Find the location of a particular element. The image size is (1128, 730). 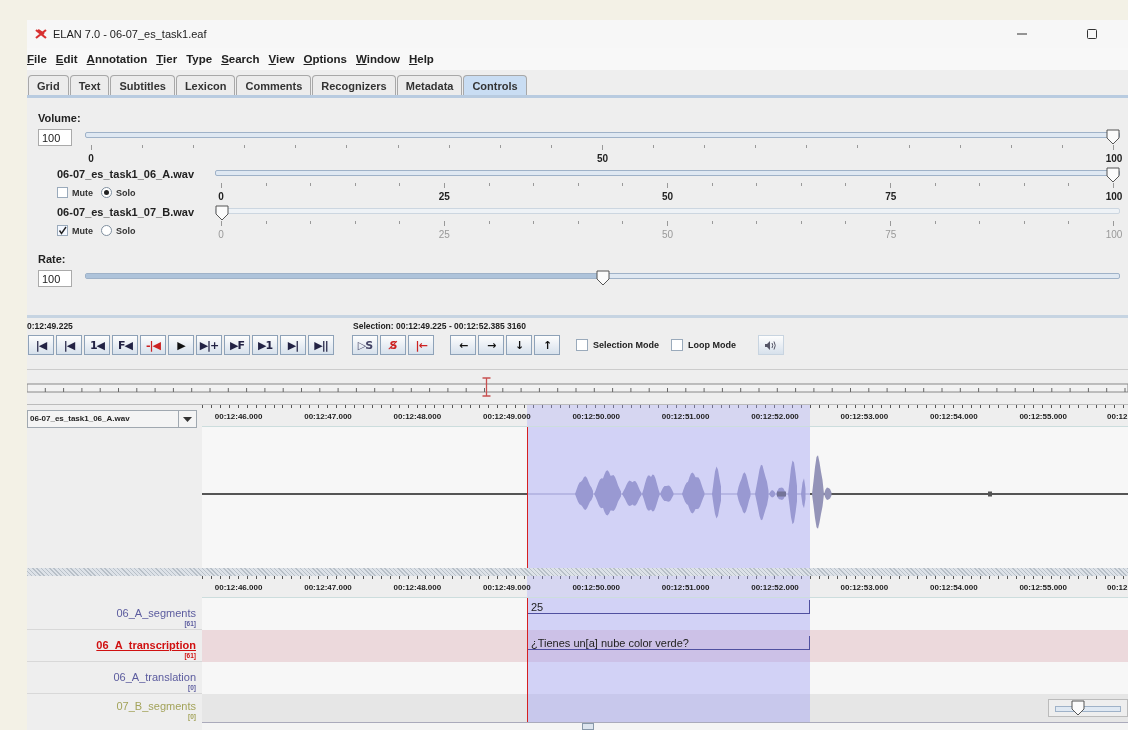

tab: Controls is located at coordinates (495, 85).